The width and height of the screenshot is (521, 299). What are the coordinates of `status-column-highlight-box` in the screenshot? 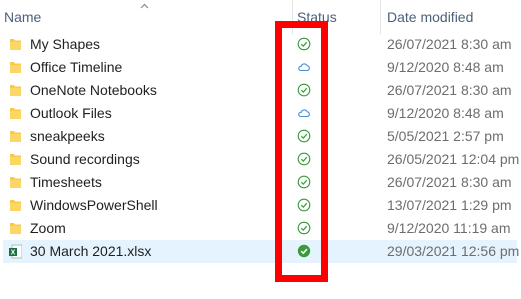 It's located at (301, 151).